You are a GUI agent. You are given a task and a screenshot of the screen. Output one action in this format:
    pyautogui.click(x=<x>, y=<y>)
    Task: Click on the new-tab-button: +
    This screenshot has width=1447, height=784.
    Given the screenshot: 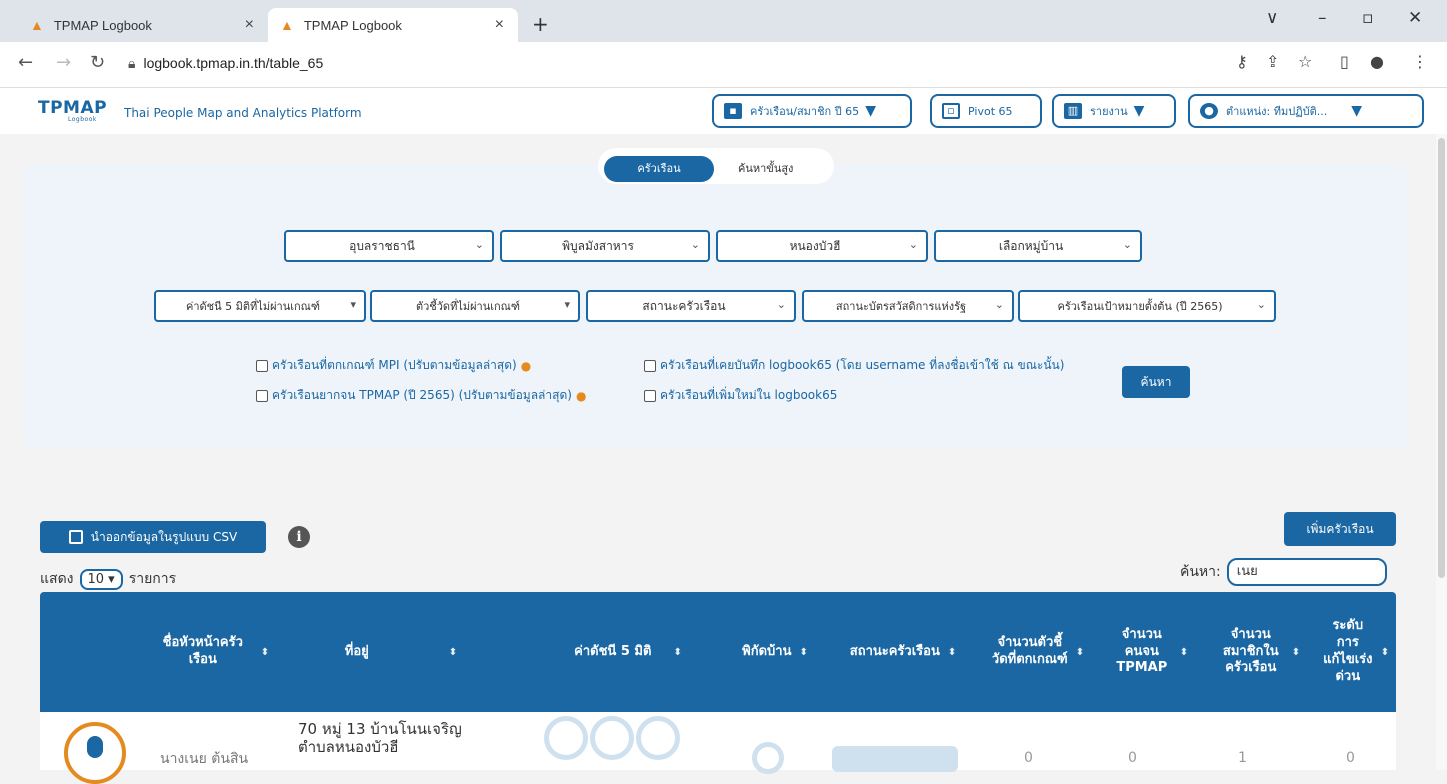 What is the action you would take?
    pyautogui.click(x=540, y=24)
    